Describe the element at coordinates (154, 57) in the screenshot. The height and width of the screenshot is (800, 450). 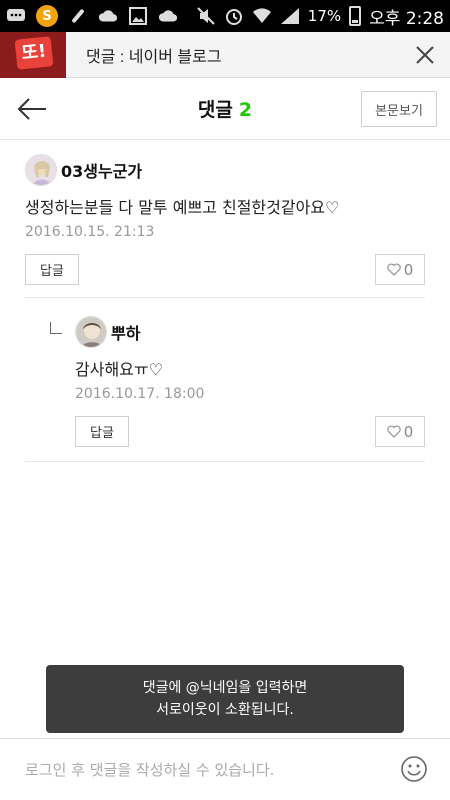
I see `browser-title: 댓글 : 네이버 블로그` at that location.